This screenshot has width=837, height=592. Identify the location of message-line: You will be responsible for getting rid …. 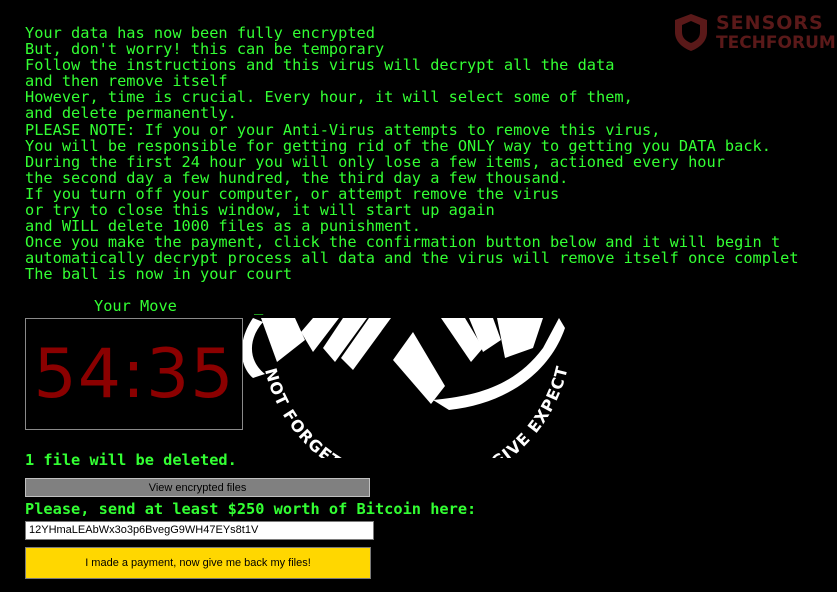
(398, 145).